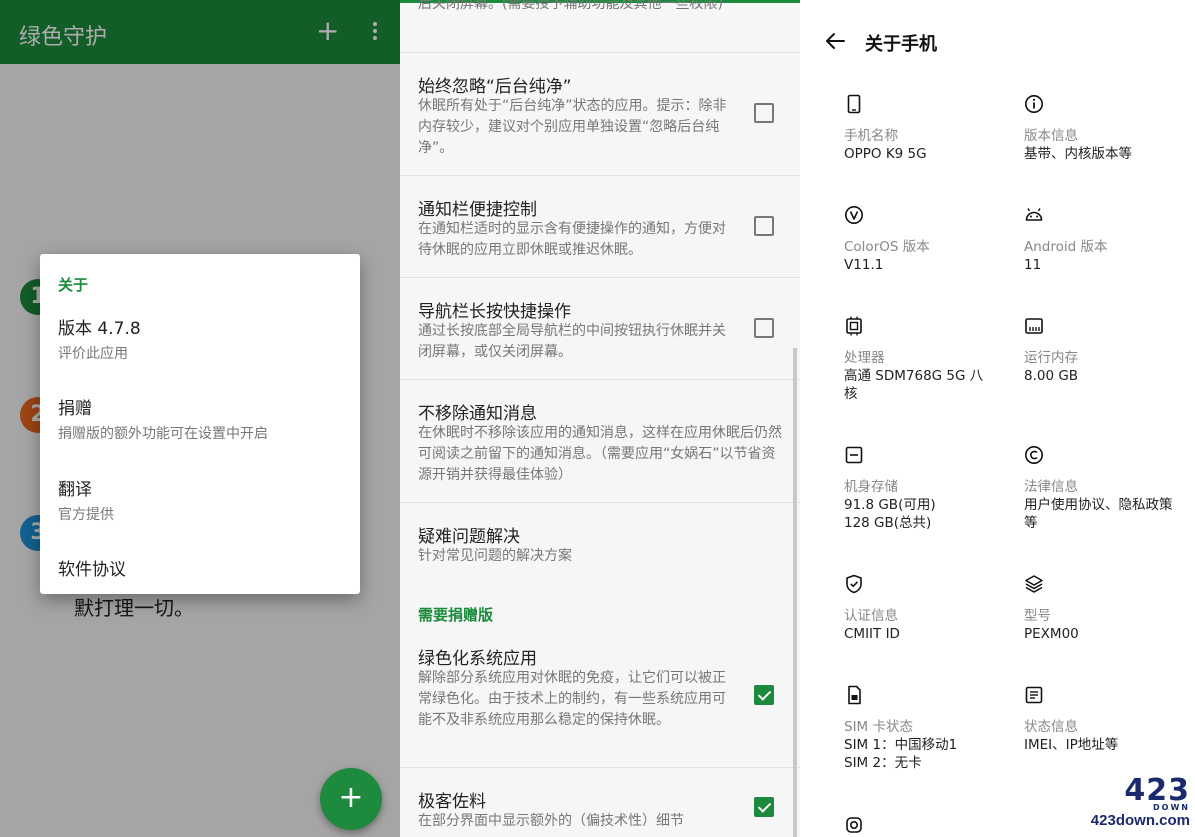 This screenshot has width=1195, height=837. Describe the element at coordinates (469, 537) in the screenshot. I see `setting-title: 疑难问题解决` at that location.